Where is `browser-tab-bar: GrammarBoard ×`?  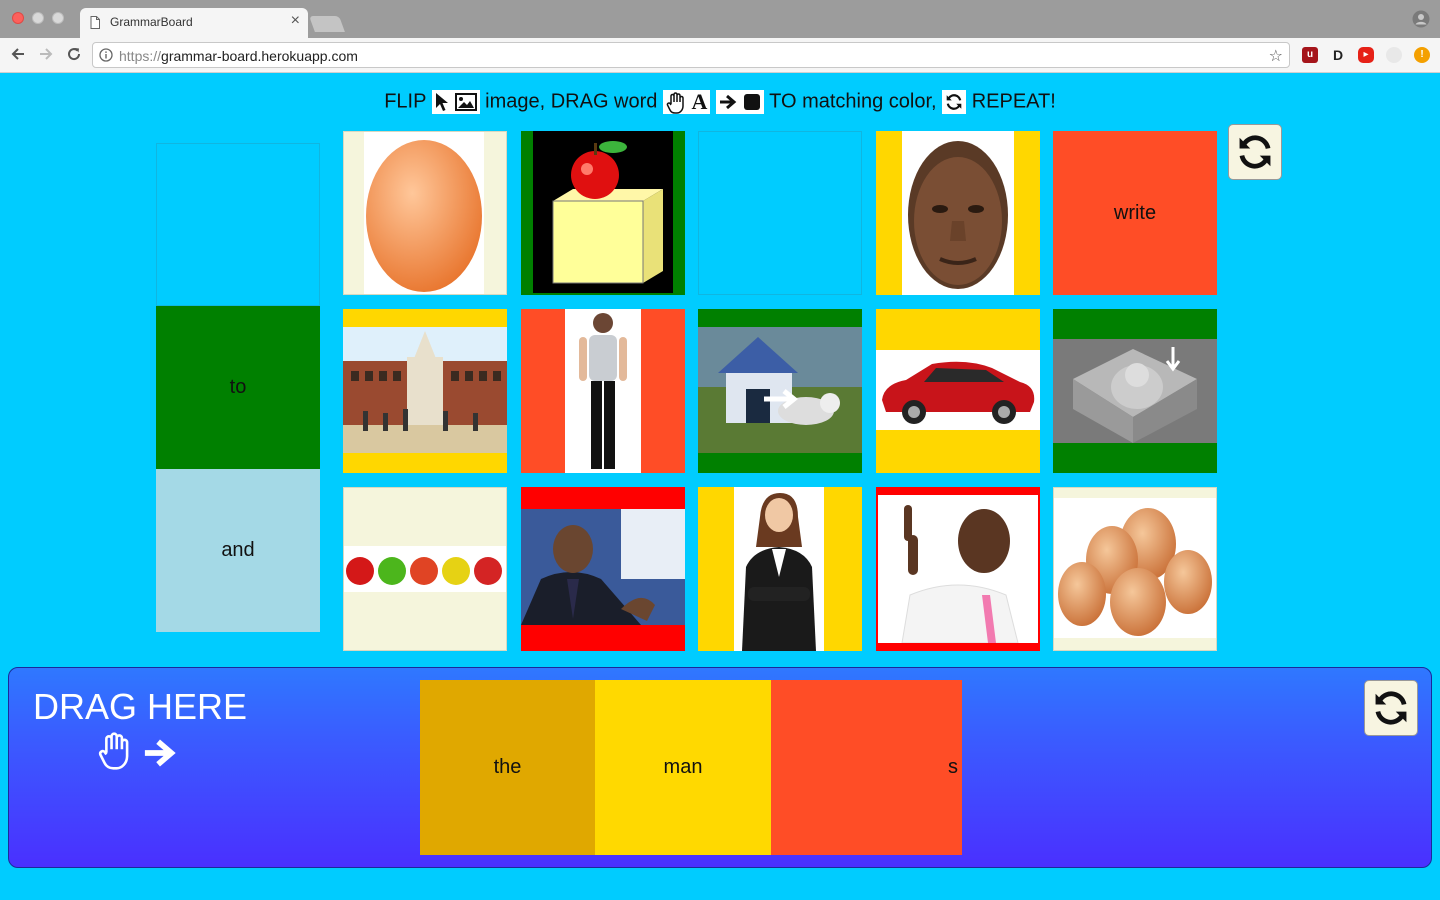 browser-tab-bar: GrammarBoard × is located at coordinates (720, 19).